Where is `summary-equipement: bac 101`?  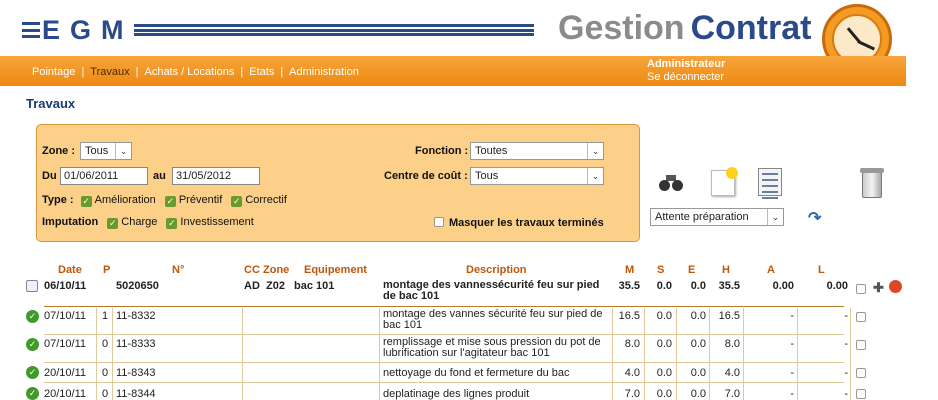 summary-equipement: bac 101 is located at coordinates (314, 286).